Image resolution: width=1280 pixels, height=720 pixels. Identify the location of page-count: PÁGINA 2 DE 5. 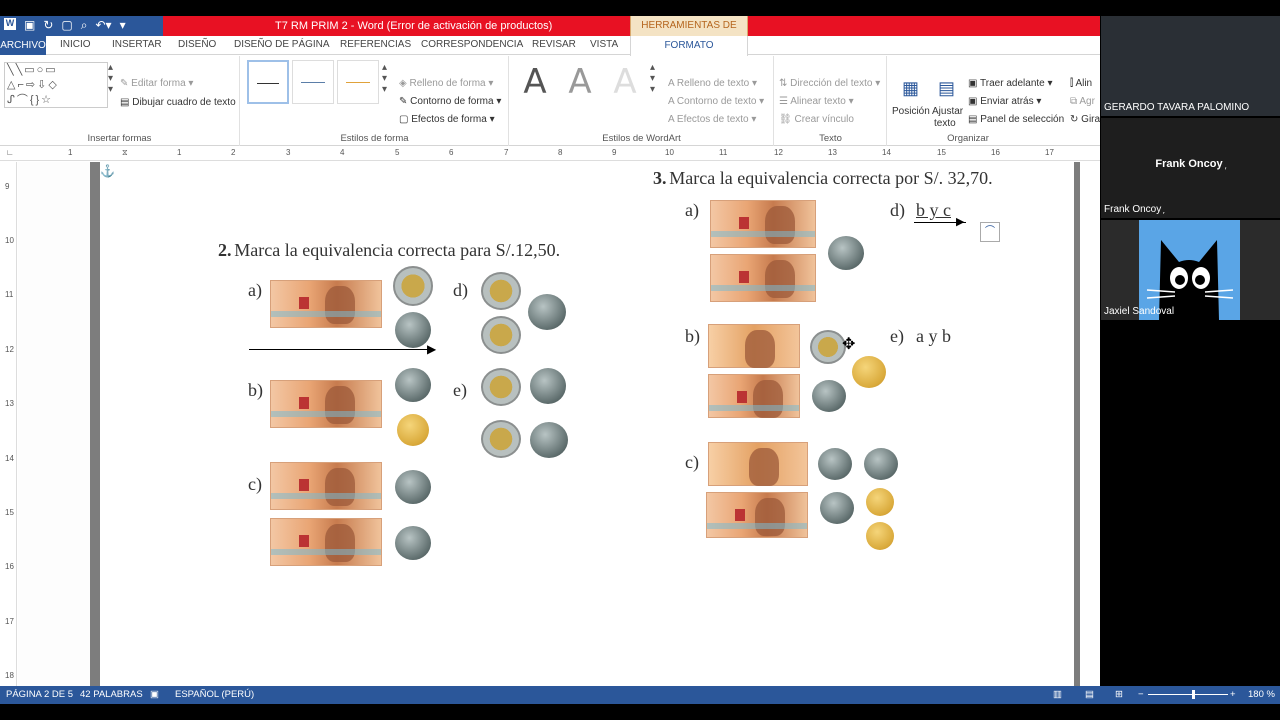
(39, 694).